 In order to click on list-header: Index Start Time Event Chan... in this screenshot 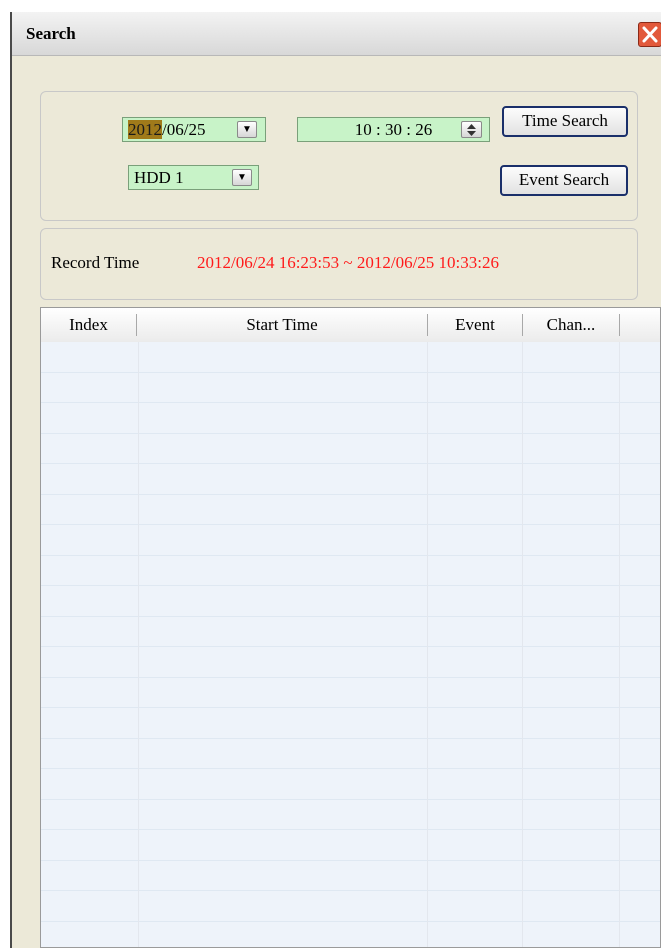, I will do `click(350, 325)`.